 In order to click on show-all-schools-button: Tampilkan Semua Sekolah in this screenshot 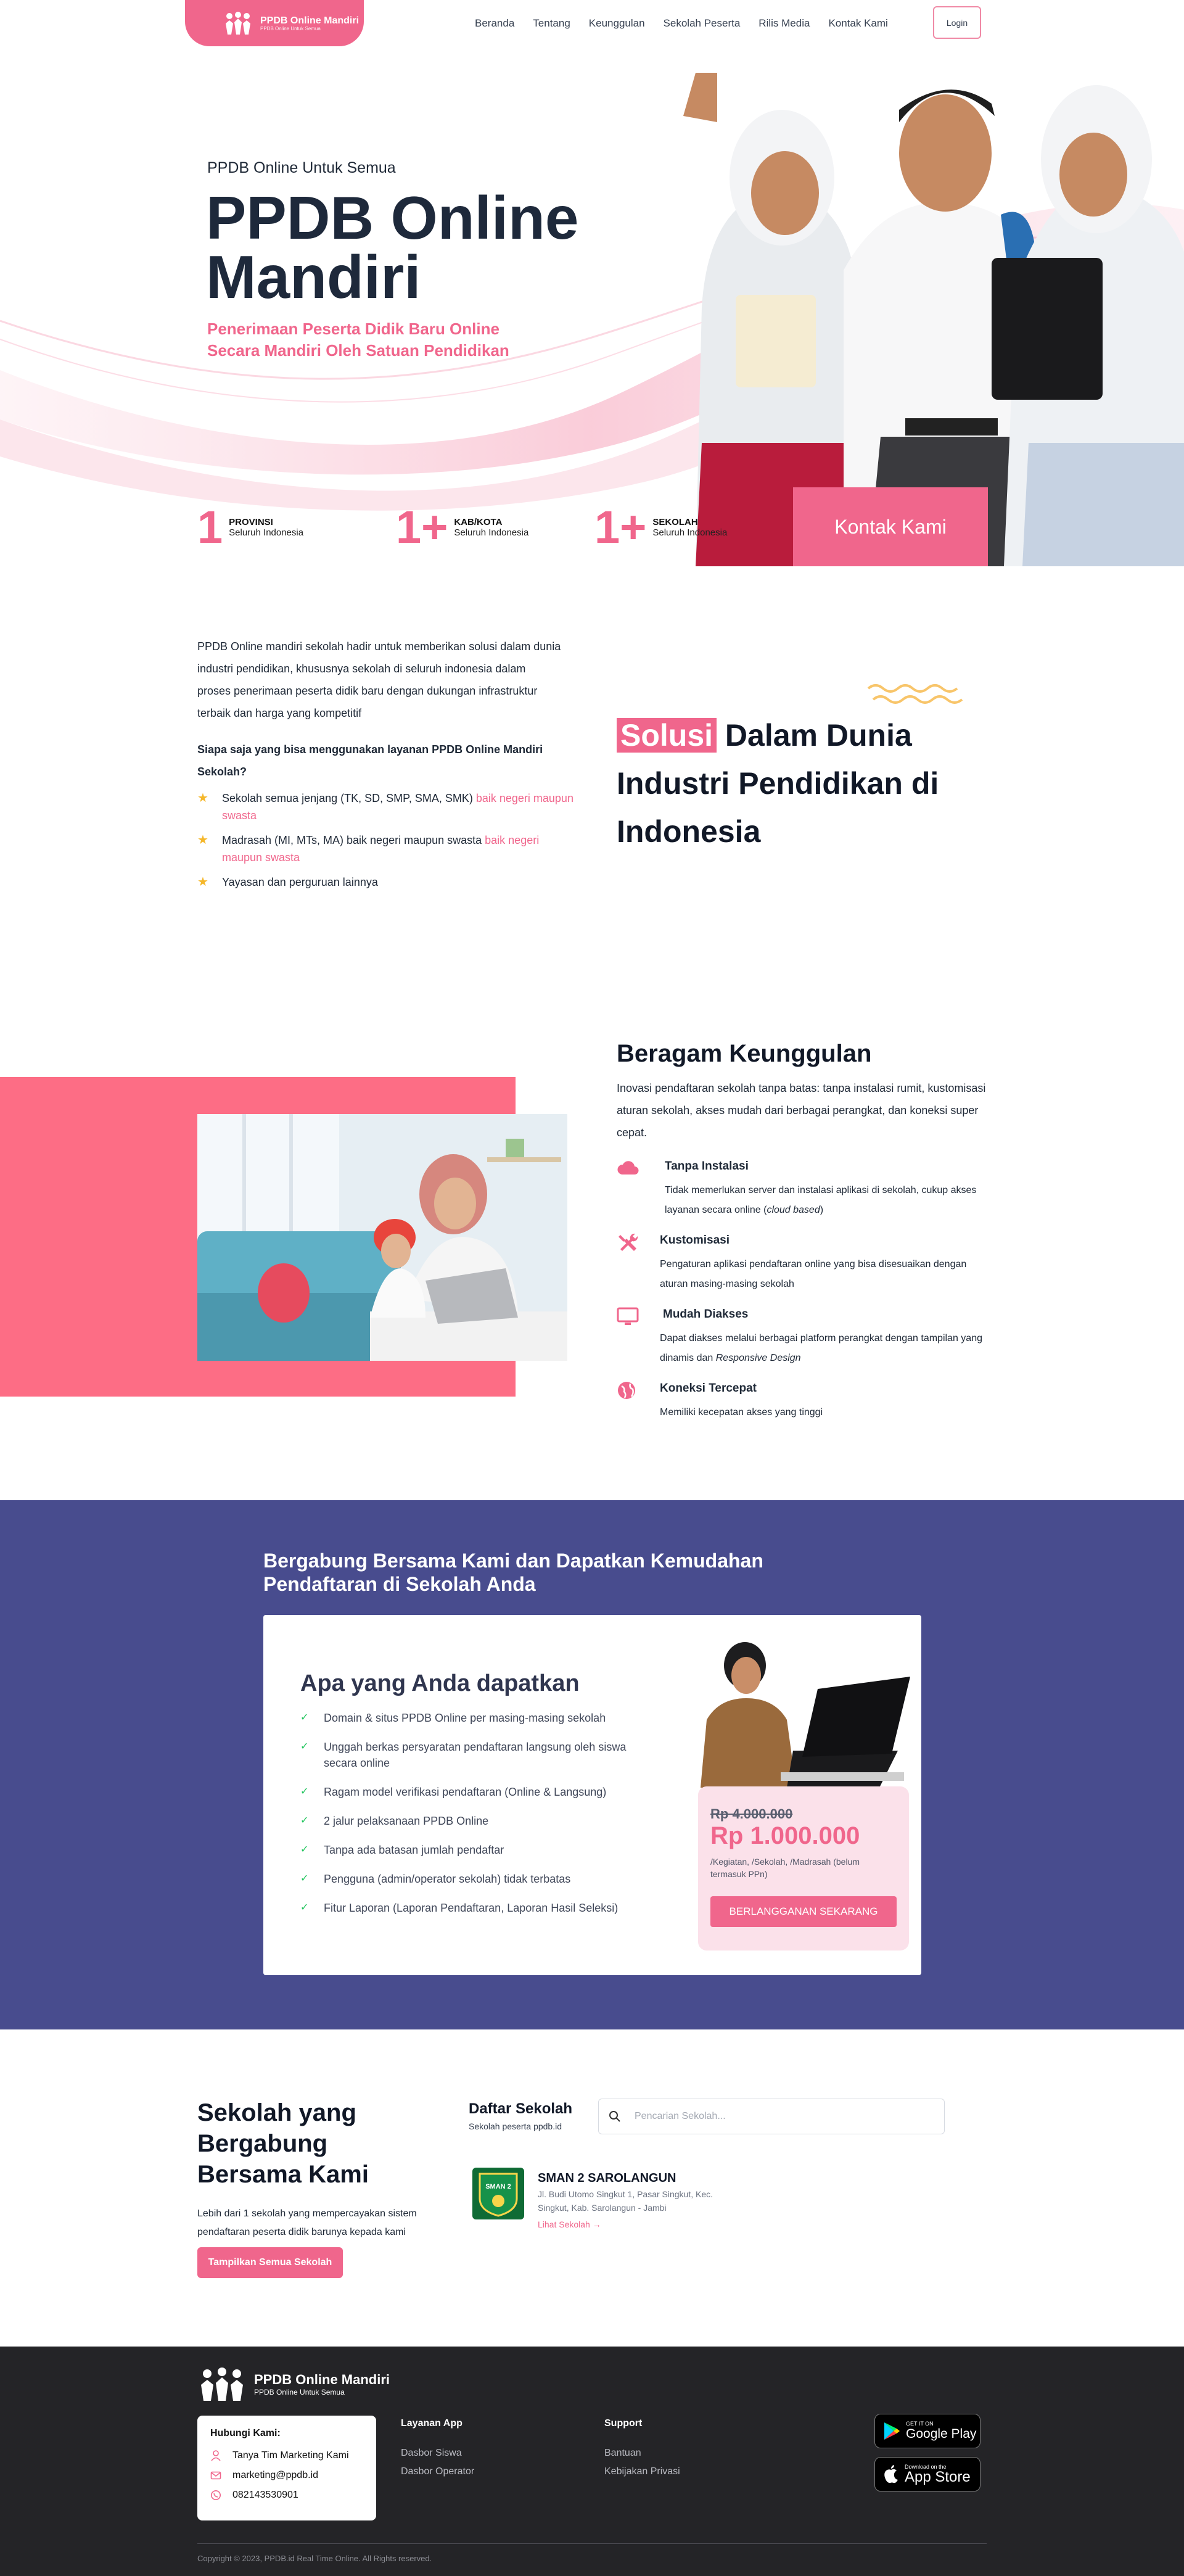, I will do `click(270, 2262)`.